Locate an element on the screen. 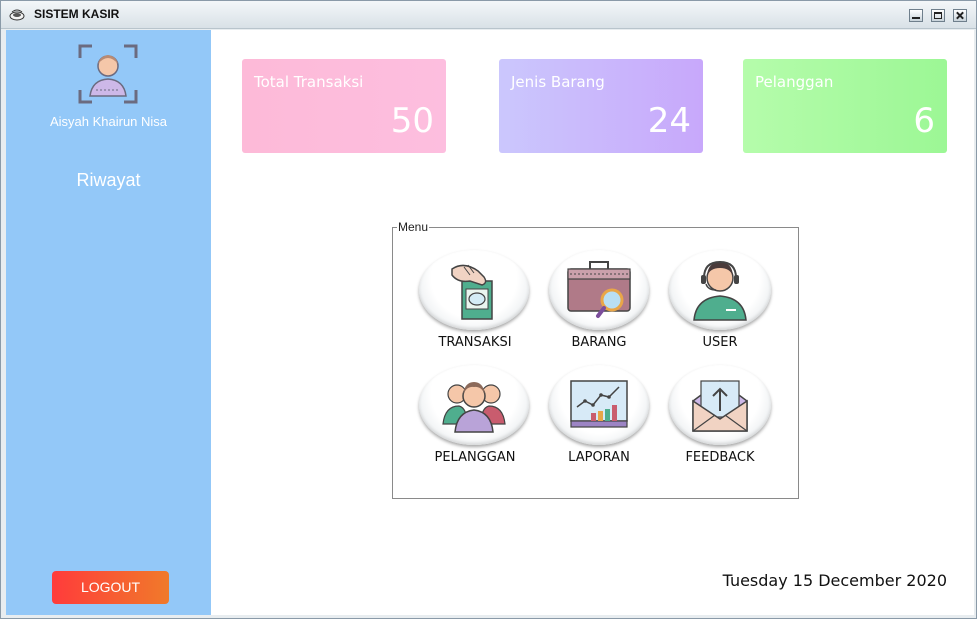 This screenshot has width=977, height=619. card-value: 24 is located at coordinates (669, 121).